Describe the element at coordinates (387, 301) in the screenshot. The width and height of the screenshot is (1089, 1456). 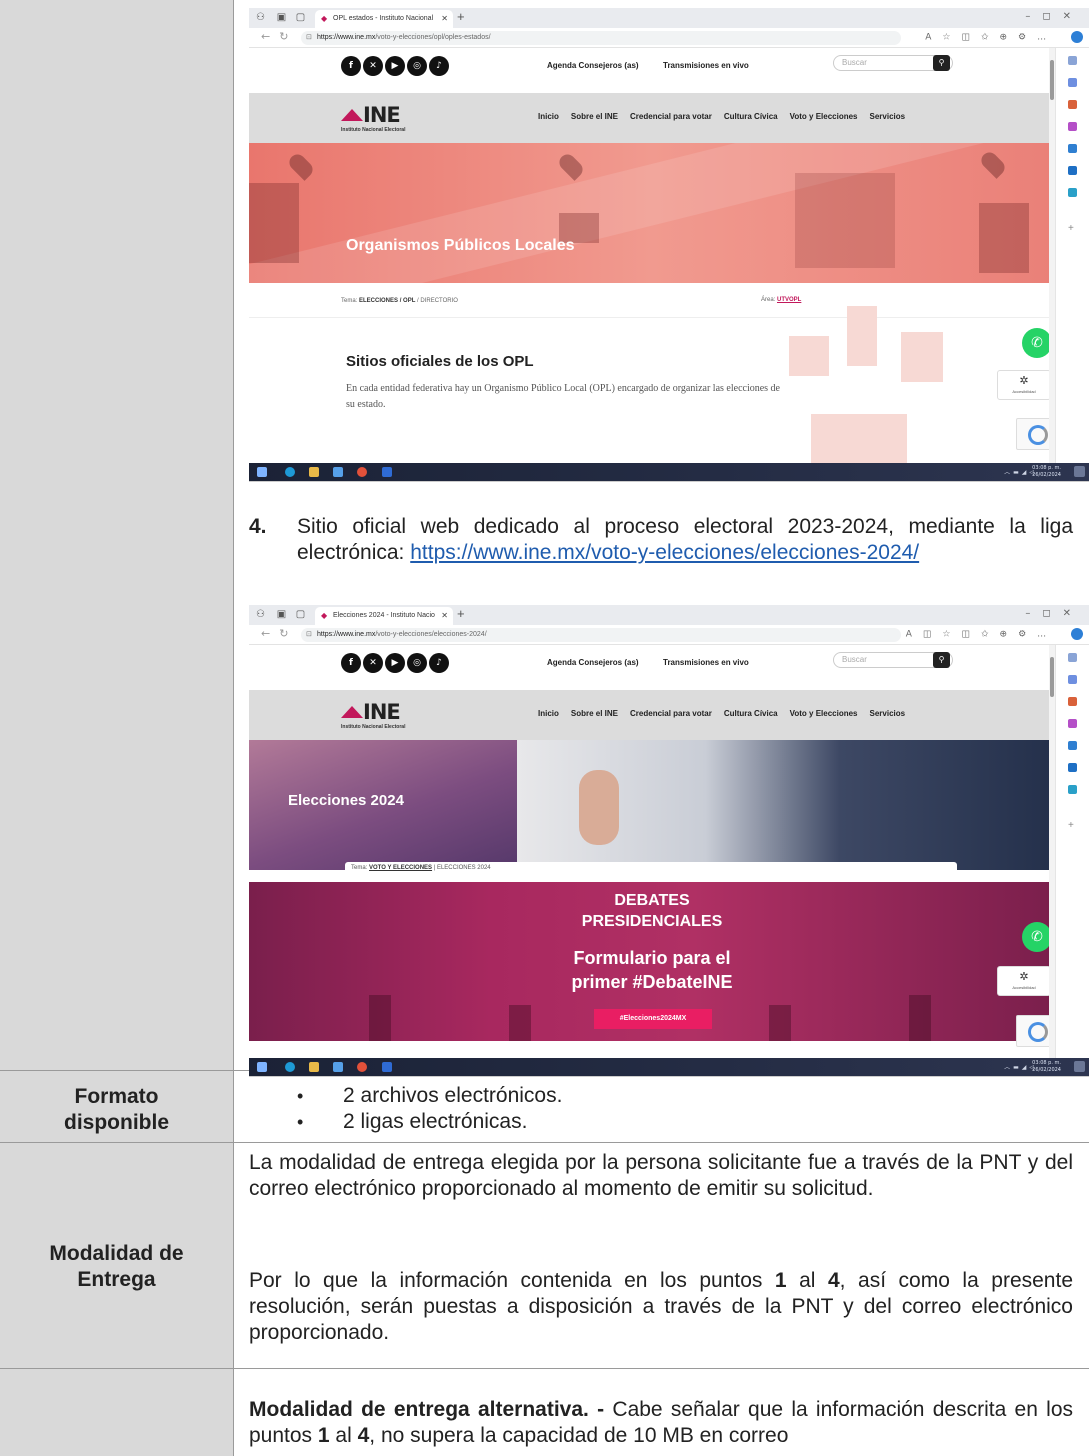
I see `breadcrumb-link: ELECCIONES / OPL` at that location.